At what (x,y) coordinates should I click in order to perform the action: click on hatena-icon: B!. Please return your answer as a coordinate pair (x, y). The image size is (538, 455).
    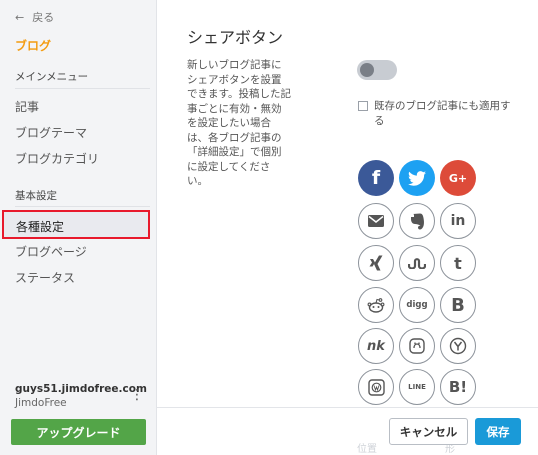
    Looking at the image, I should click on (458, 387).